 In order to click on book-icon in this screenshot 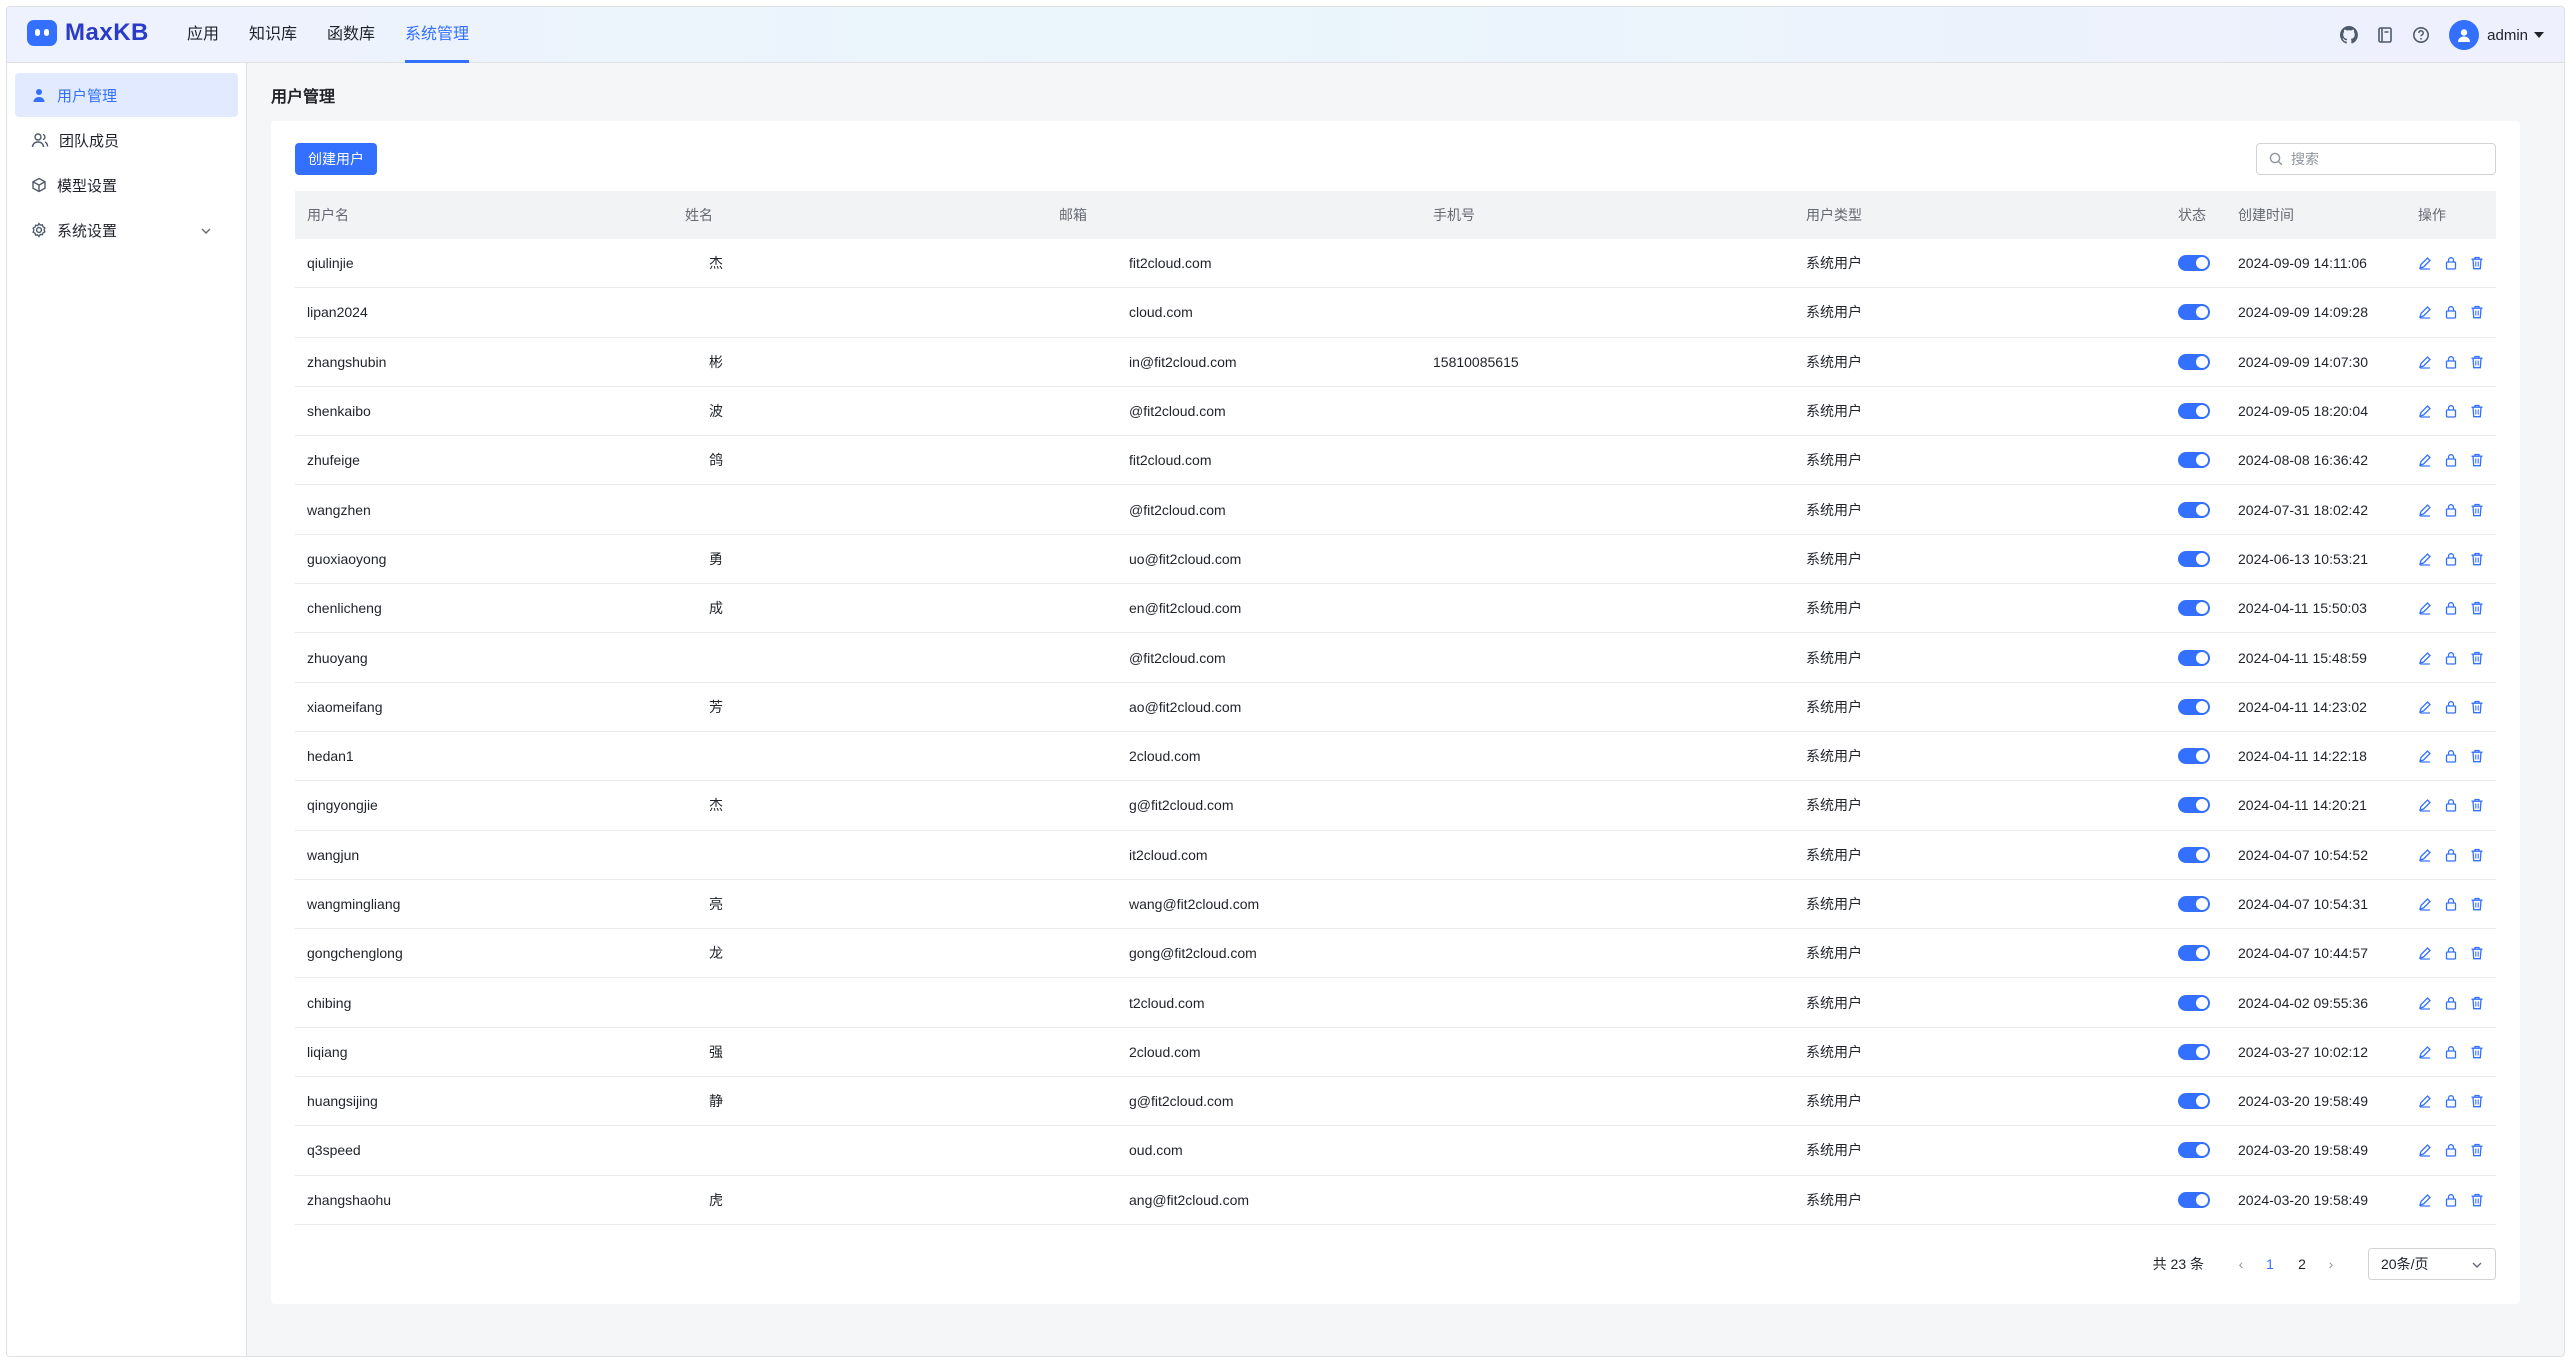, I will do `click(2385, 35)`.